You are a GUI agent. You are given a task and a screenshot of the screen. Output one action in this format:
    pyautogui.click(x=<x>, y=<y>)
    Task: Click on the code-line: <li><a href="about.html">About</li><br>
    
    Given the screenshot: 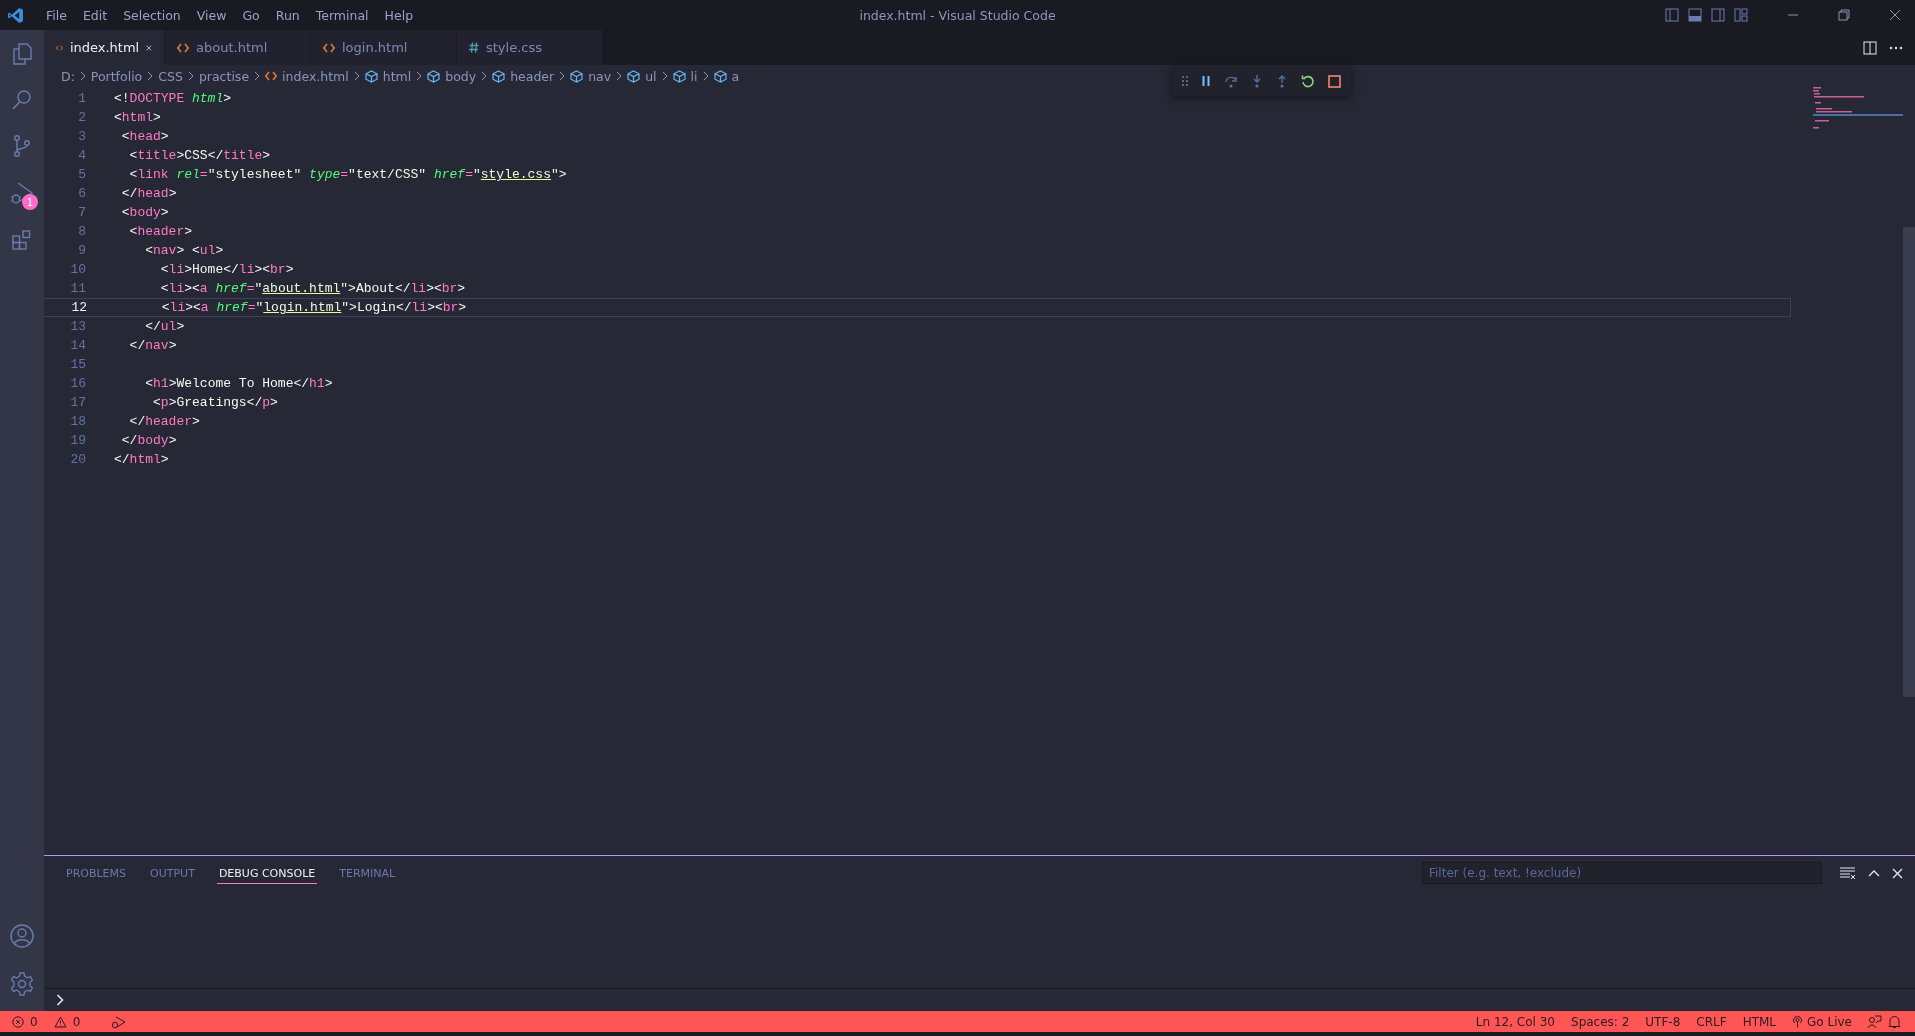 What is the action you would take?
    pyautogui.click(x=312, y=288)
    